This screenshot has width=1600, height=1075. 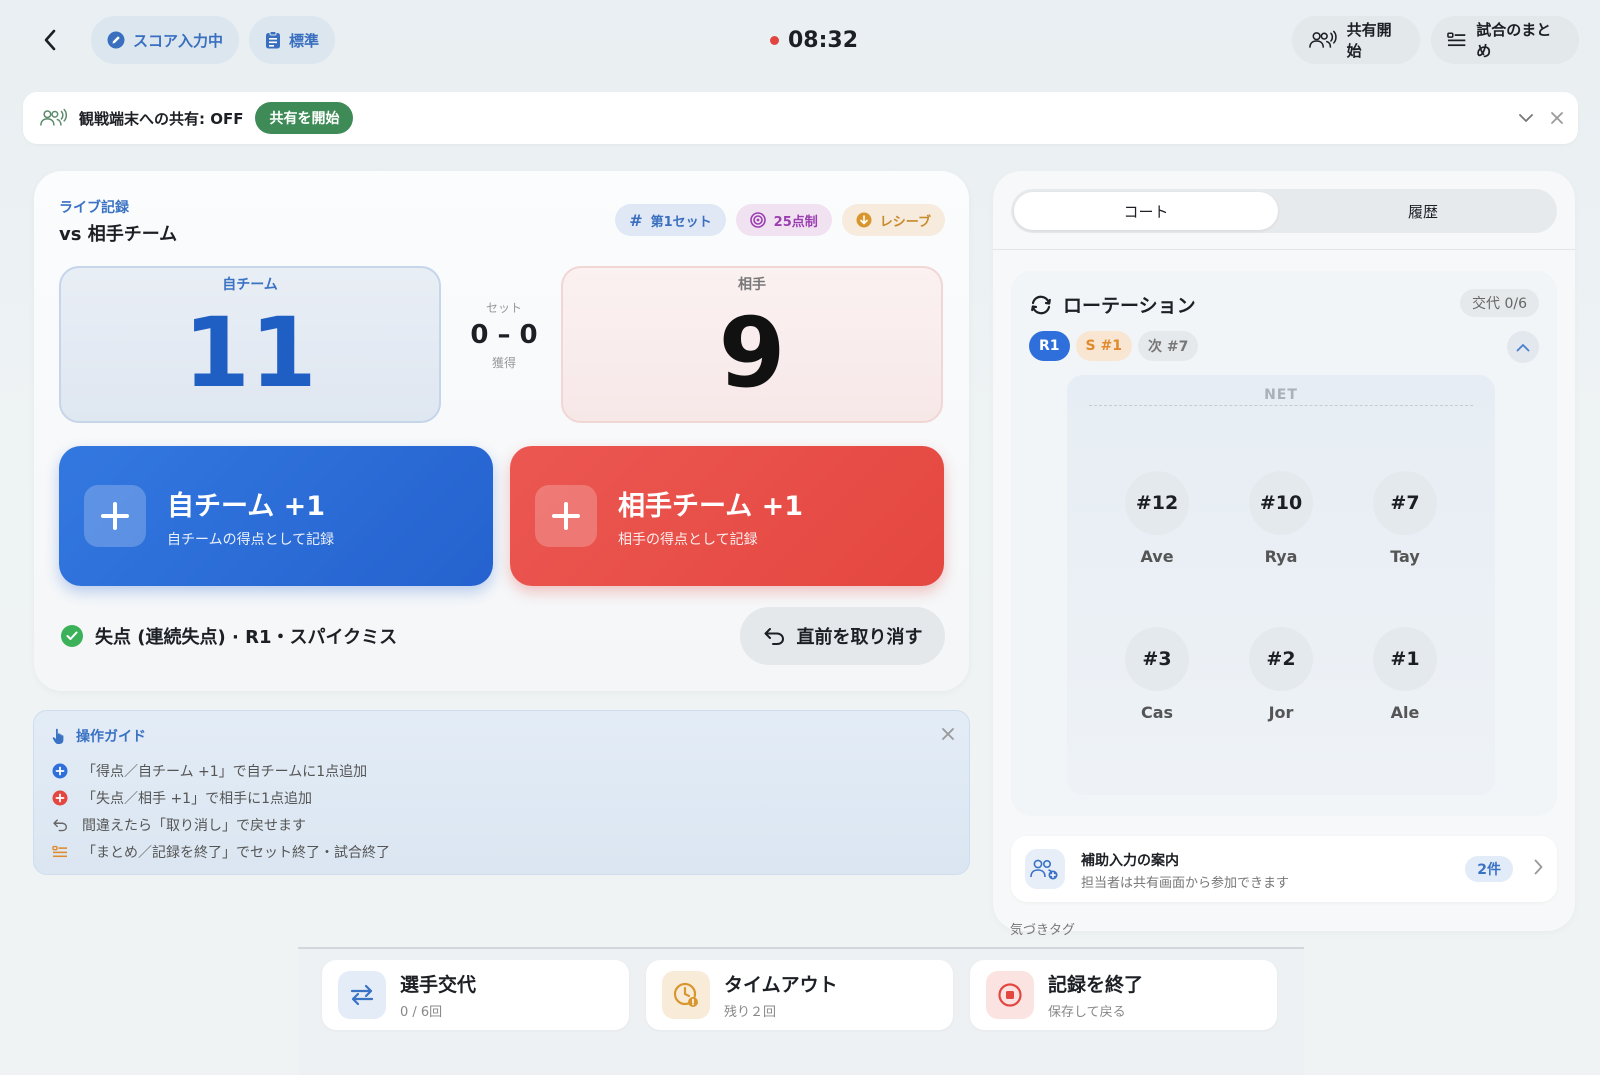 I want to click on match-chips: # 第1セット 25点制 レシーブ, so click(x=780, y=220).